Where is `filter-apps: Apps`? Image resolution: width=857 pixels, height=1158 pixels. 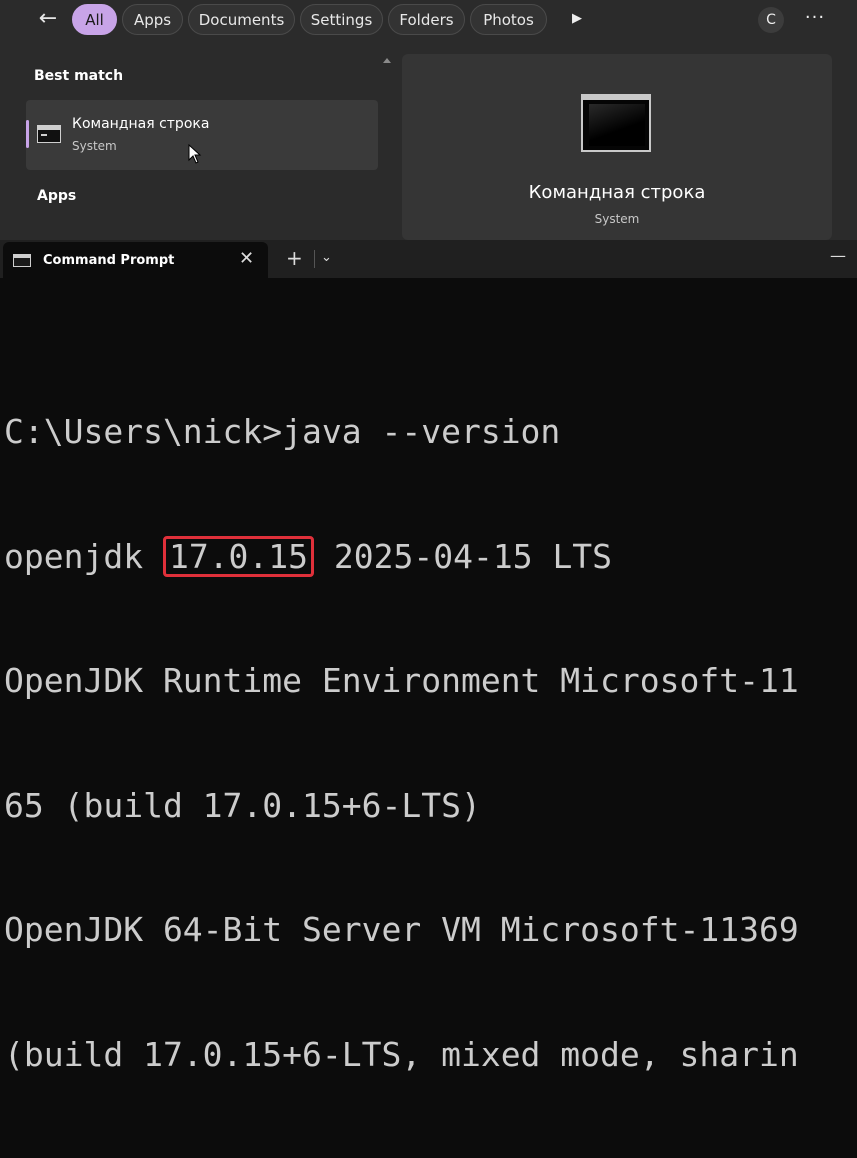
filter-apps: Apps is located at coordinates (152, 19).